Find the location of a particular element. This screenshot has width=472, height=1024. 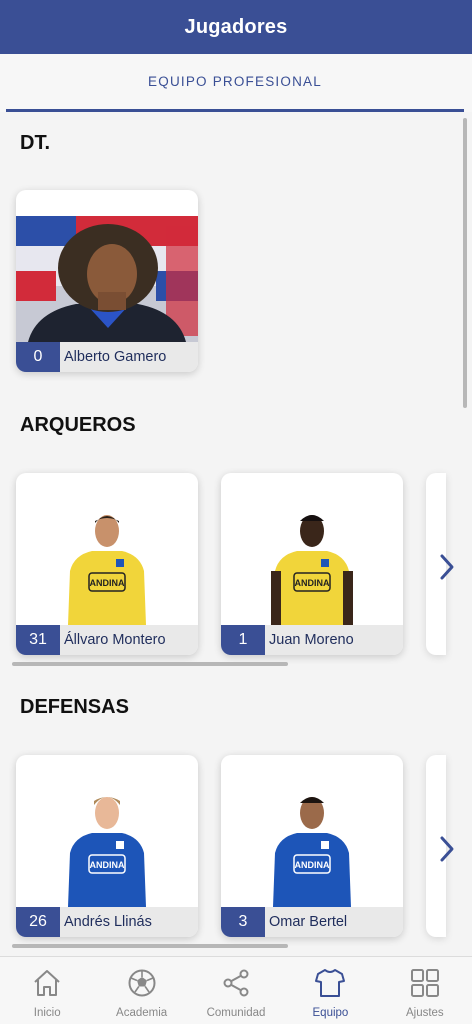

tab-bar: EQUIPO PROFESIONAL is located at coordinates (236, 83).